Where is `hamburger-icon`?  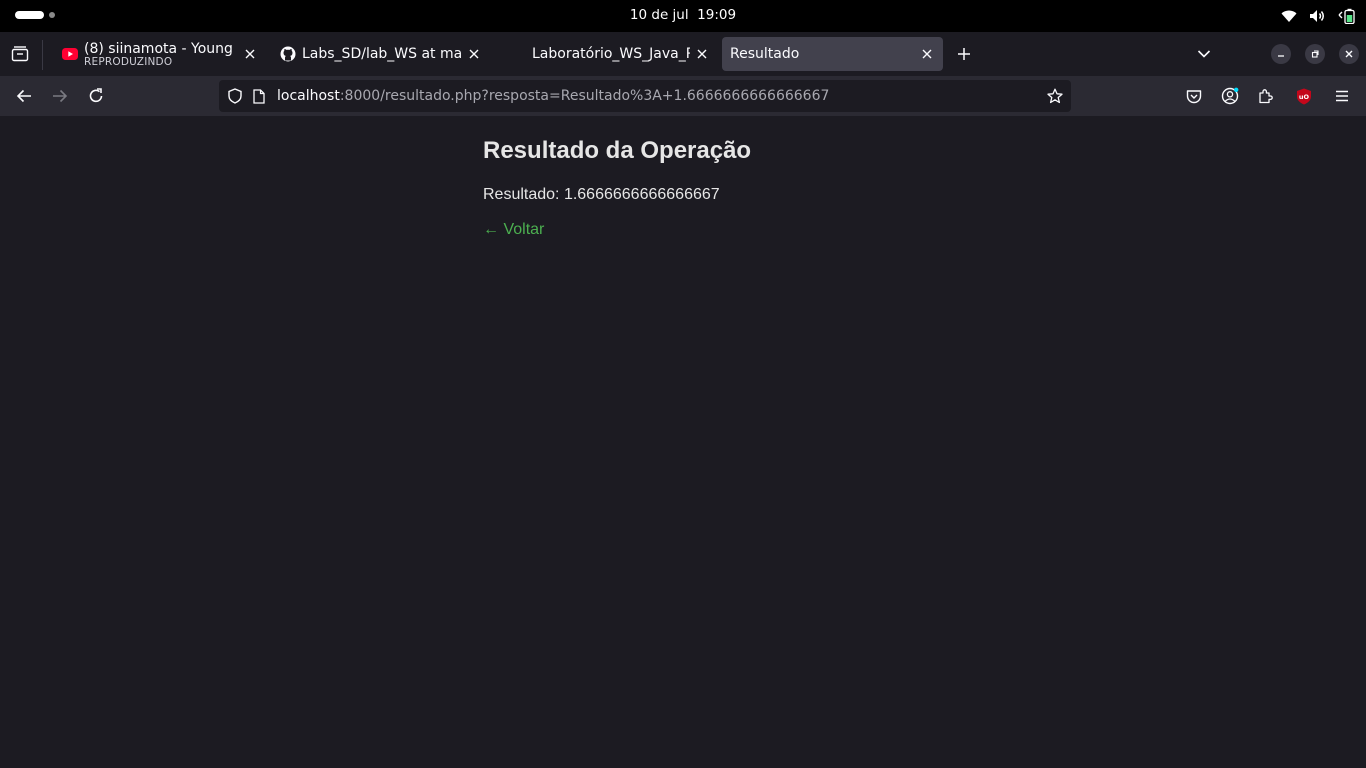
hamburger-icon is located at coordinates (1342, 96).